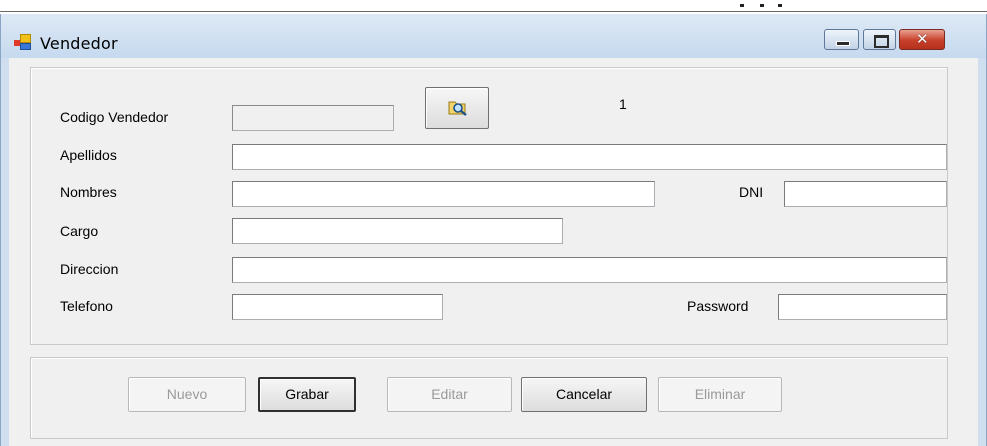 The height and width of the screenshot is (446, 987). What do you see at coordinates (584, 394) in the screenshot?
I see `cancelar-button: Cancelar` at bounding box center [584, 394].